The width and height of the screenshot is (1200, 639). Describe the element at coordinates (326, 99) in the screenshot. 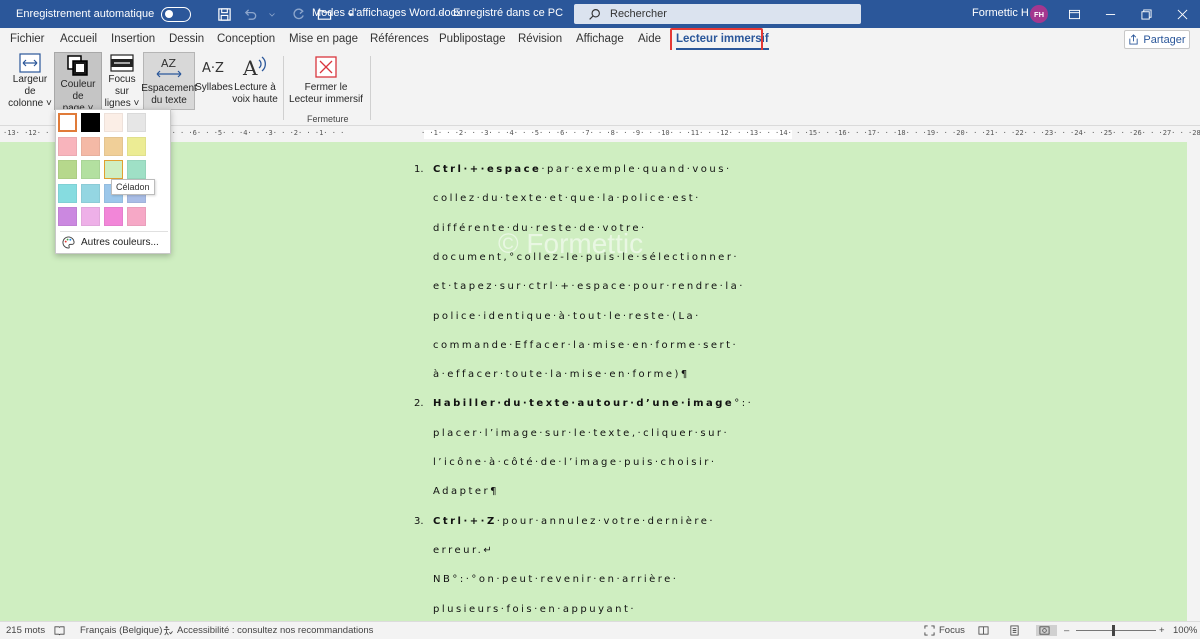

I see `close-reader-label-2: Lecteur immersif` at that location.